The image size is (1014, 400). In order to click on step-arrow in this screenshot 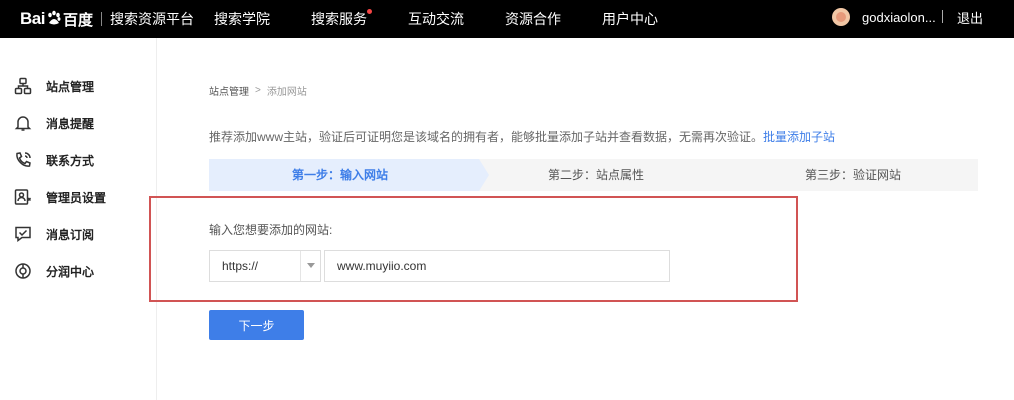, I will do `click(484, 175)`.